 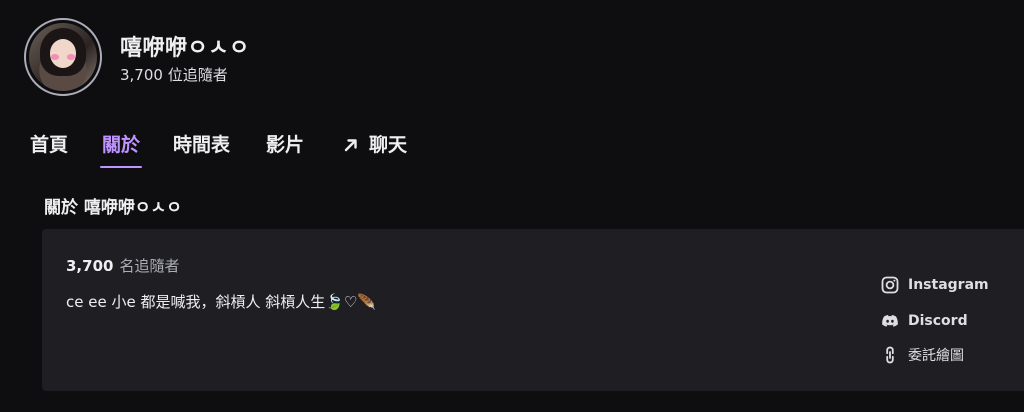 I want to click on discord-label: Discord, so click(x=938, y=321).